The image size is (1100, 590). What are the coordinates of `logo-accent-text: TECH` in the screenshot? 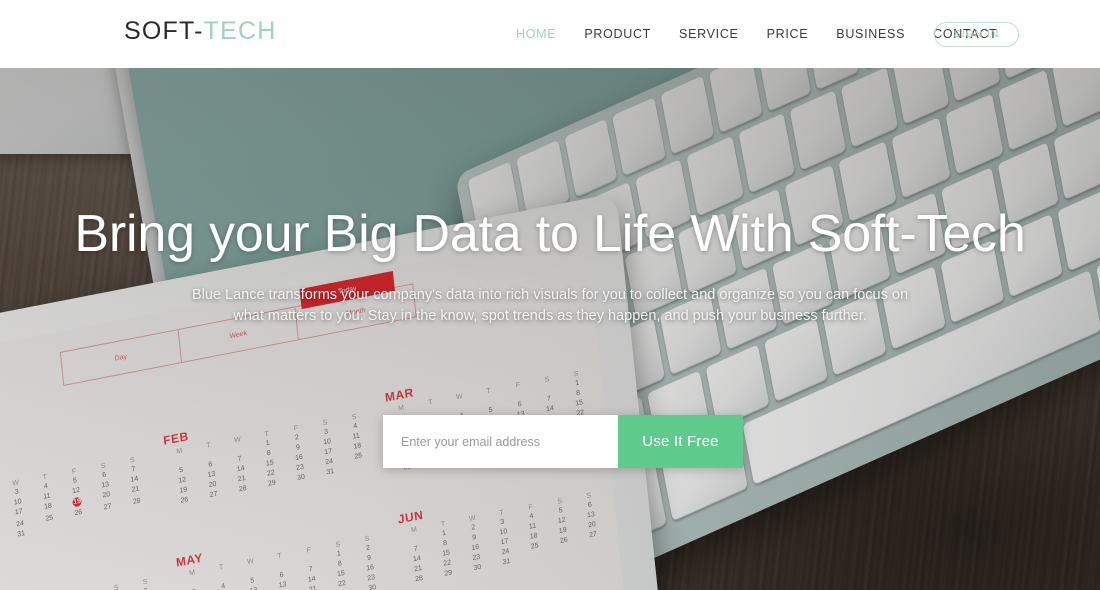 It's located at (240, 31).